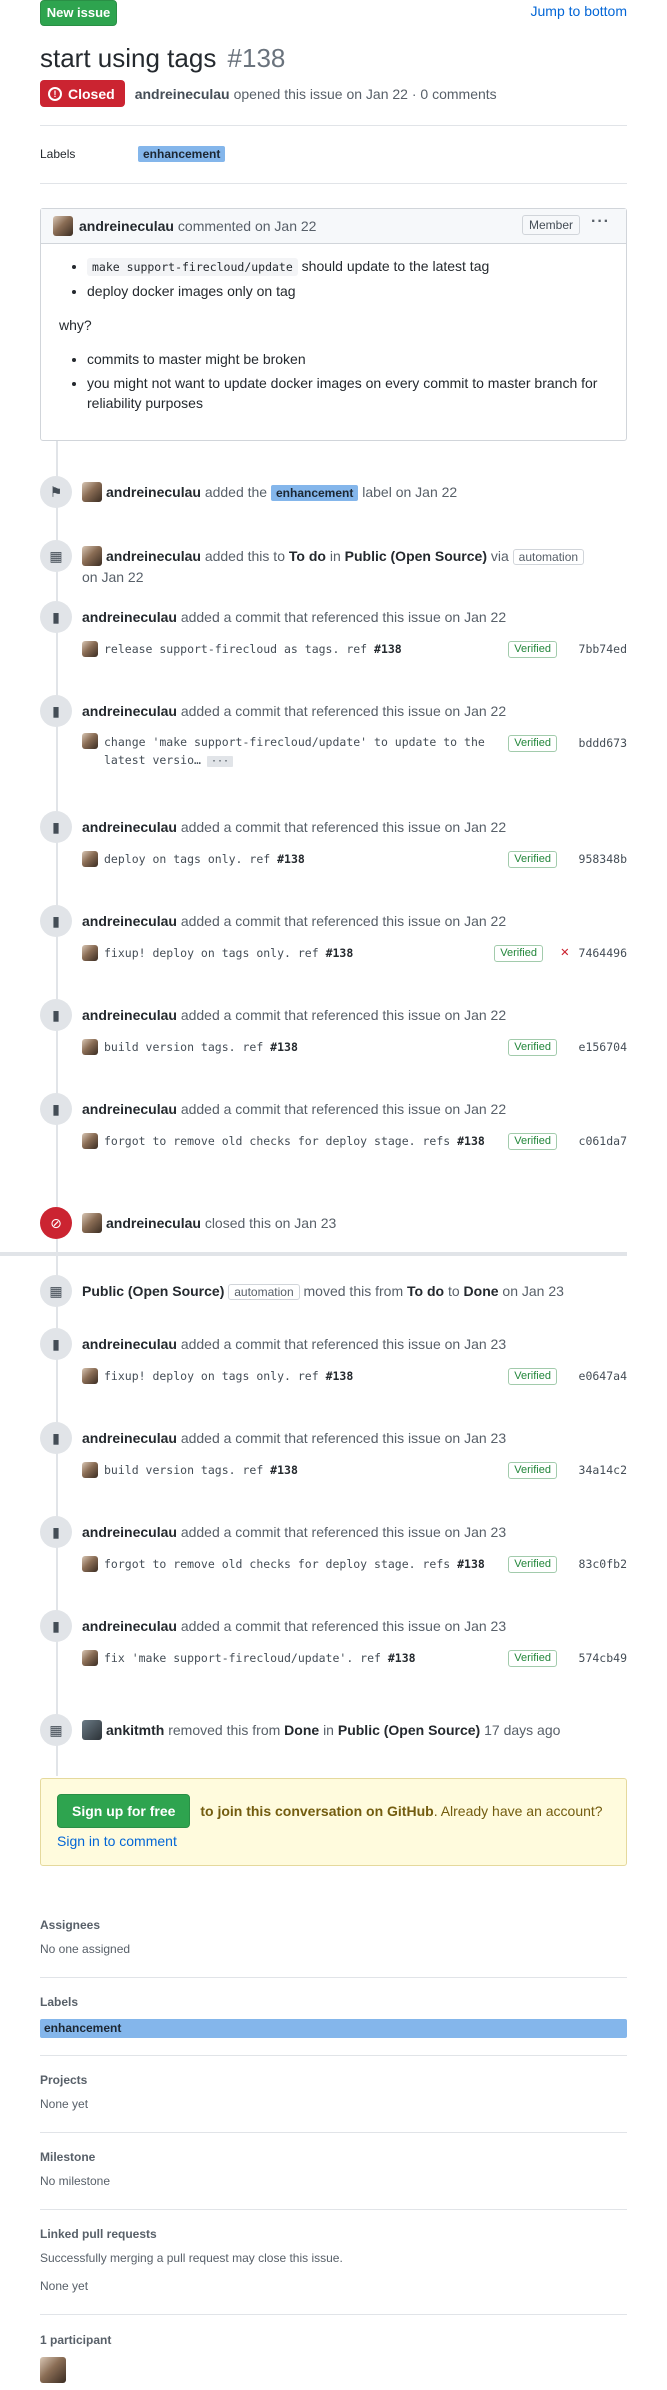 The image size is (667, 2390). I want to click on jump-to-bottom-link: Jump to bottom, so click(579, 11).